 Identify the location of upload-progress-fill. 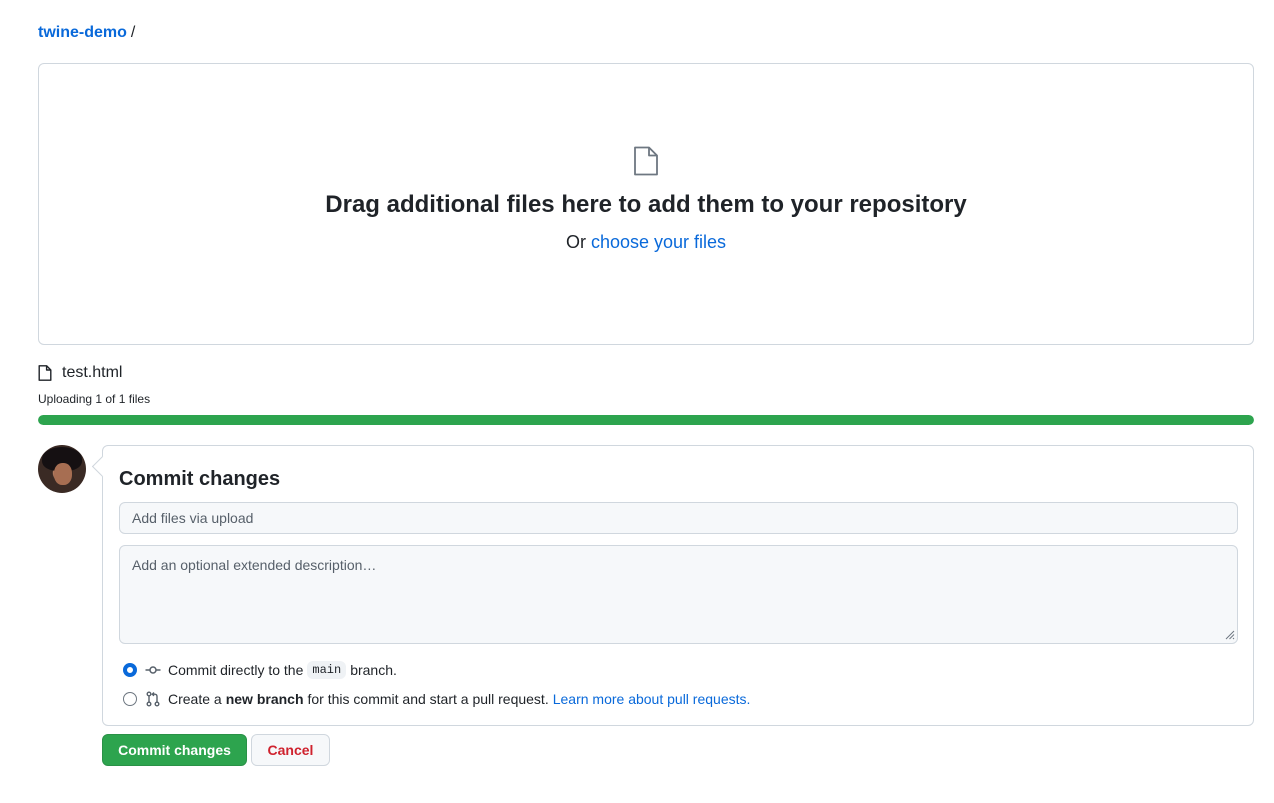
(646, 420).